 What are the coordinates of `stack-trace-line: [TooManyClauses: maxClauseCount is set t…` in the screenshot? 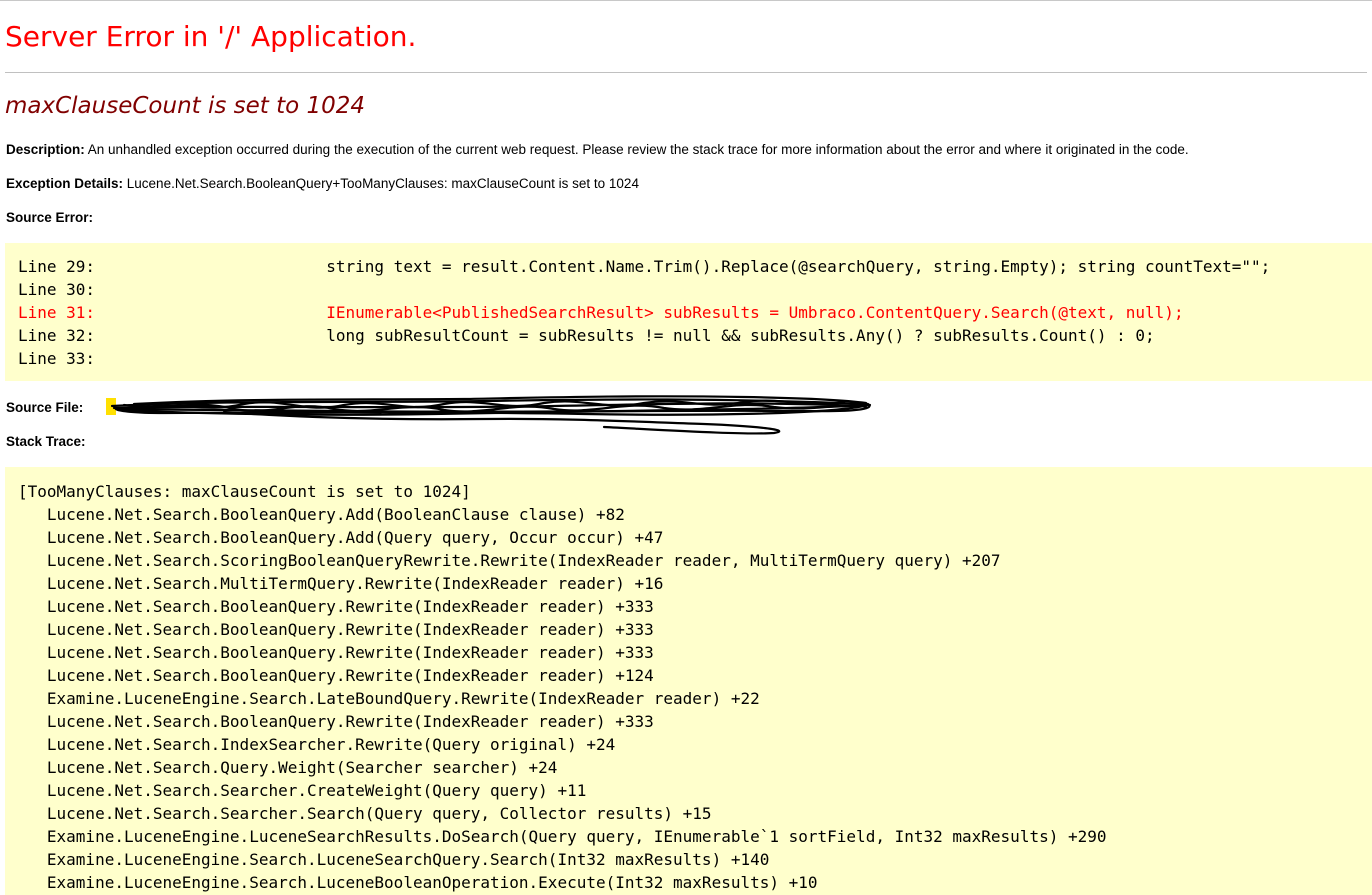 It's located at (244, 491).